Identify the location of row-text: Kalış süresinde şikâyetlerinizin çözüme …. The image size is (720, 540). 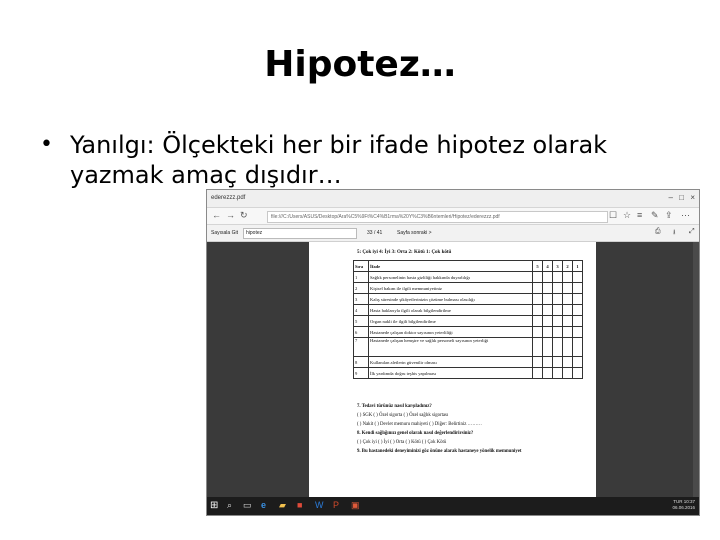
(450, 299).